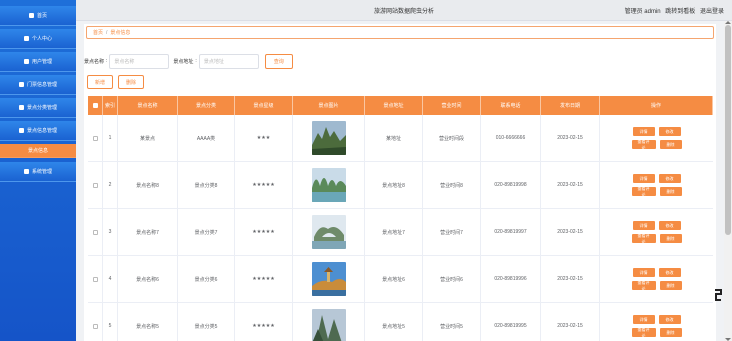 This screenshot has height=341, width=732. I want to click on sidebar-item-label: 景点信息管理, so click(41, 131).